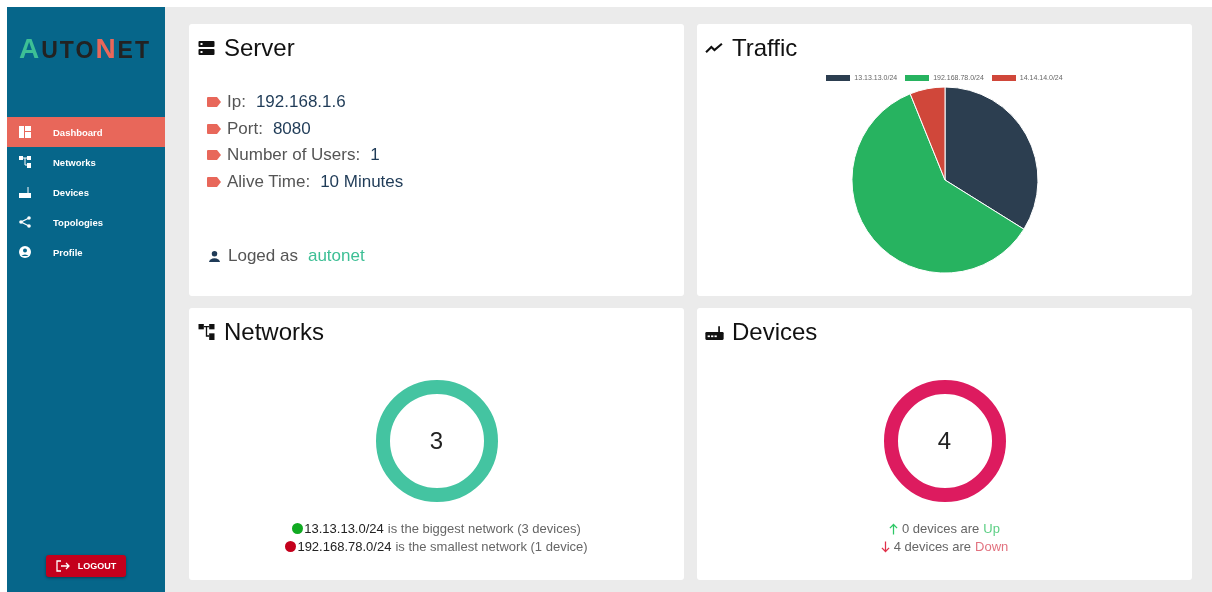 The width and height of the screenshot is (1212, 592). What do you see at coordinates (714, 48) in the screenshot?
I see `trend-icon` at bounding box center [714, 48].